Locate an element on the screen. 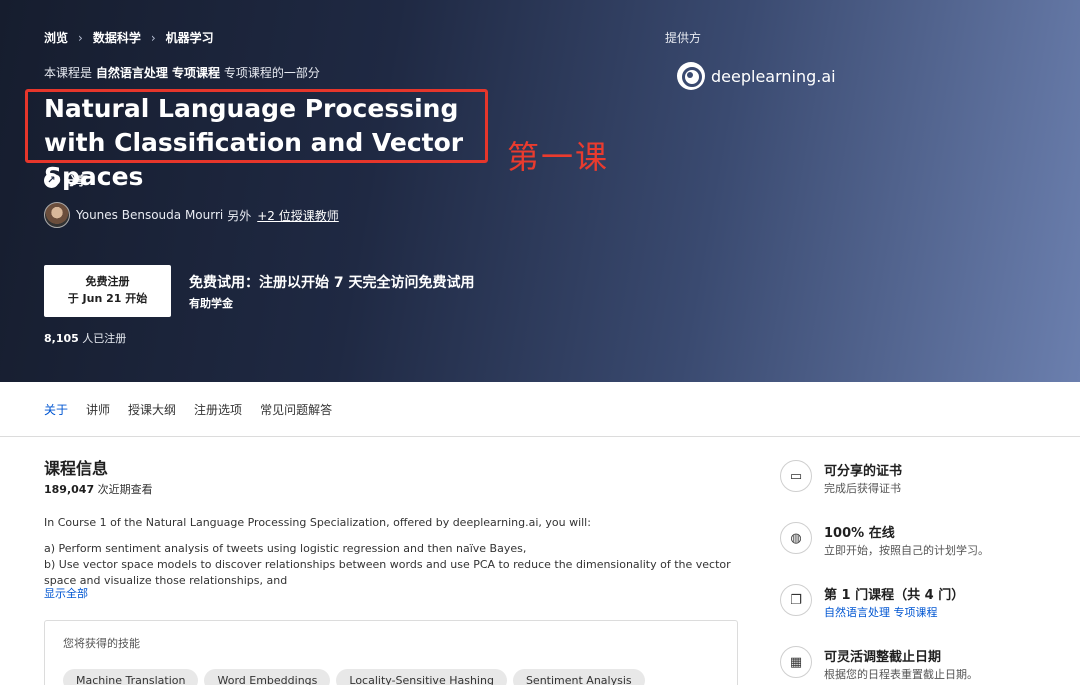 The image size is (1080, 685). tab-about: 关于 is located at coordinates (56, 409).